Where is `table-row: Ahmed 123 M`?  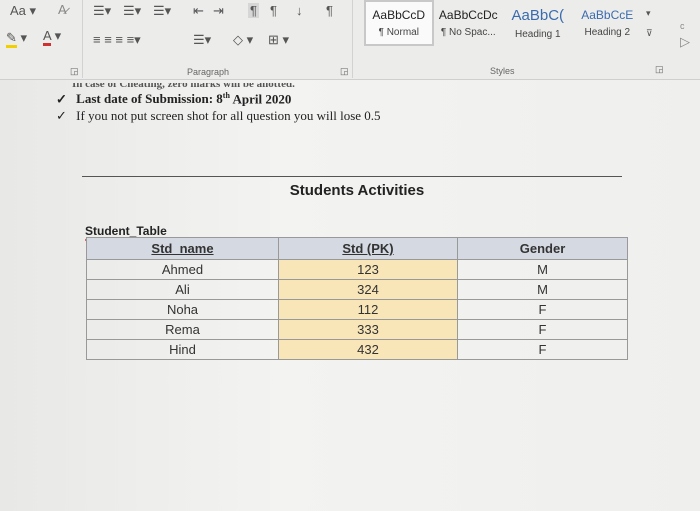
table-row: Ahmed 123 M is located at coordinates (357, 269).